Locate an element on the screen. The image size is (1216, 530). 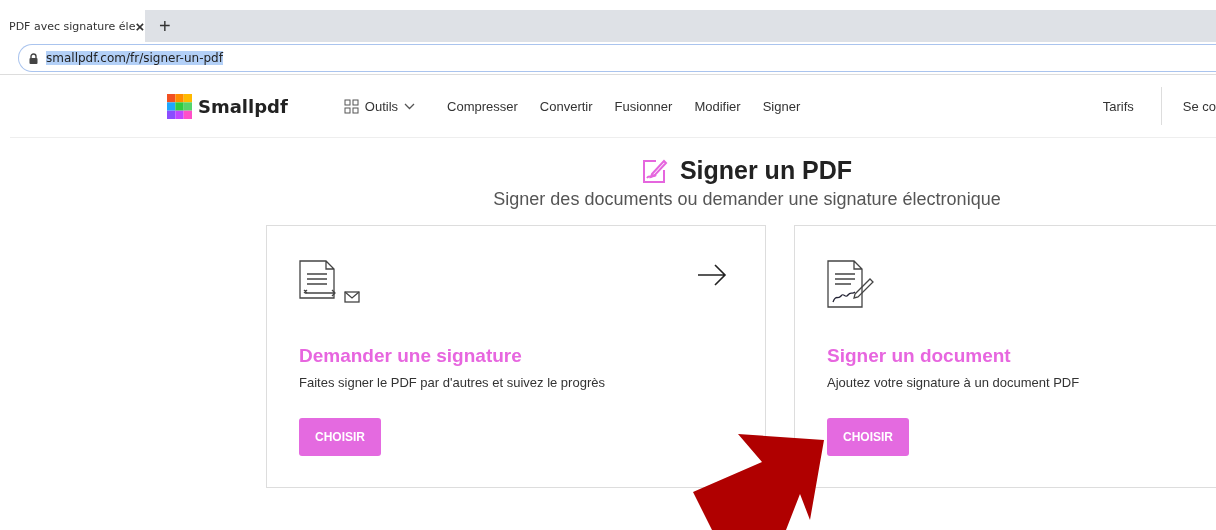
card-title: Signer un document is located at coordinates (919, 356).